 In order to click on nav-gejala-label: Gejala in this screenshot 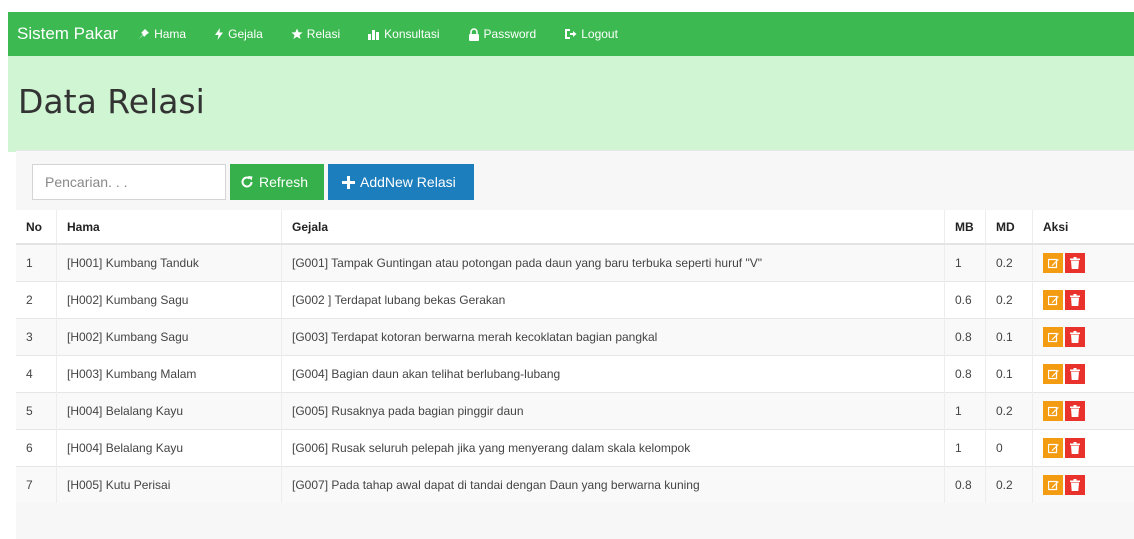, I will do `click(245, 34)`.